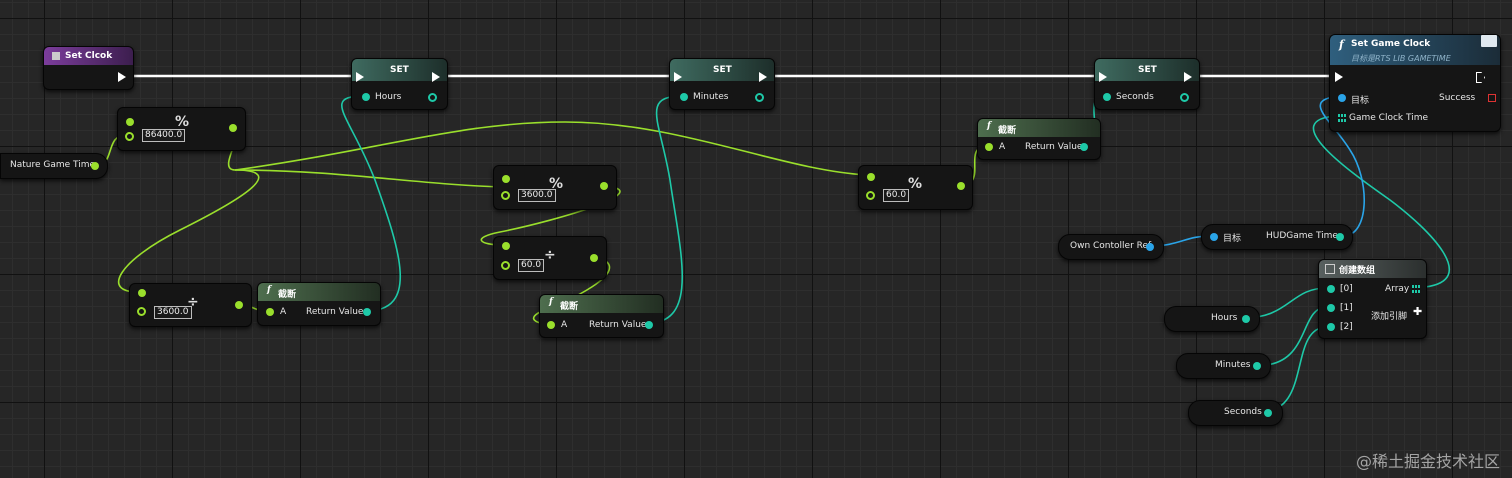  Describe the element at coordinates (1330, 269) in the screenshot. I see `array-icon` at that location.